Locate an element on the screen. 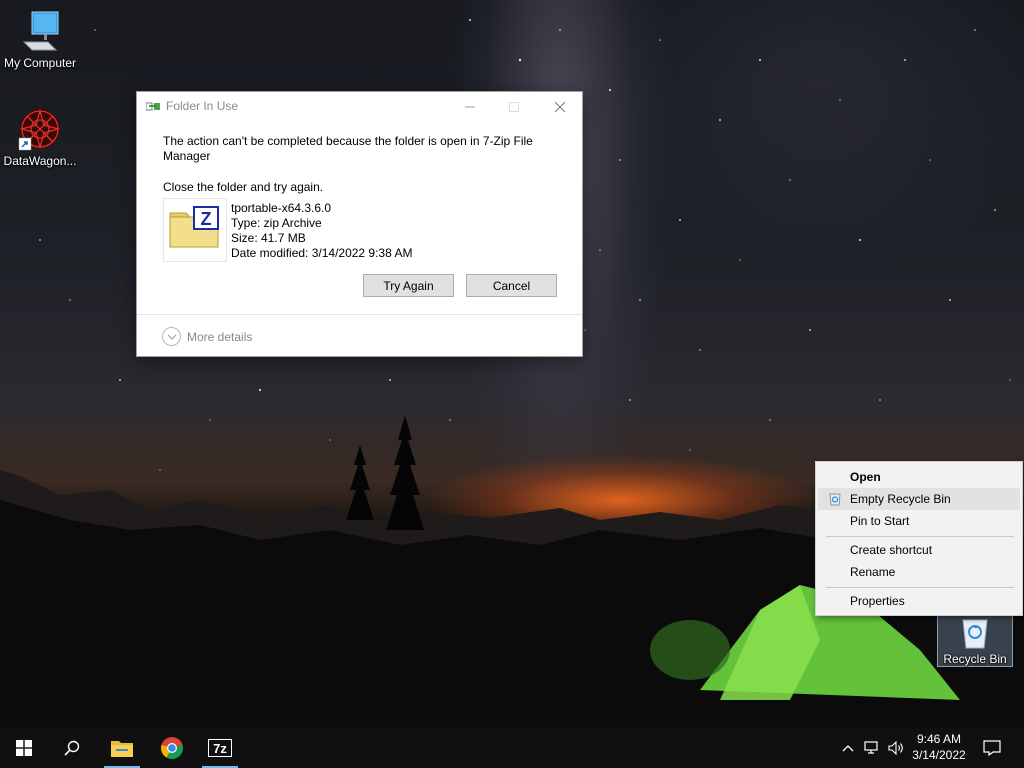  datawagon-icon is located at coordinates (39, 129).